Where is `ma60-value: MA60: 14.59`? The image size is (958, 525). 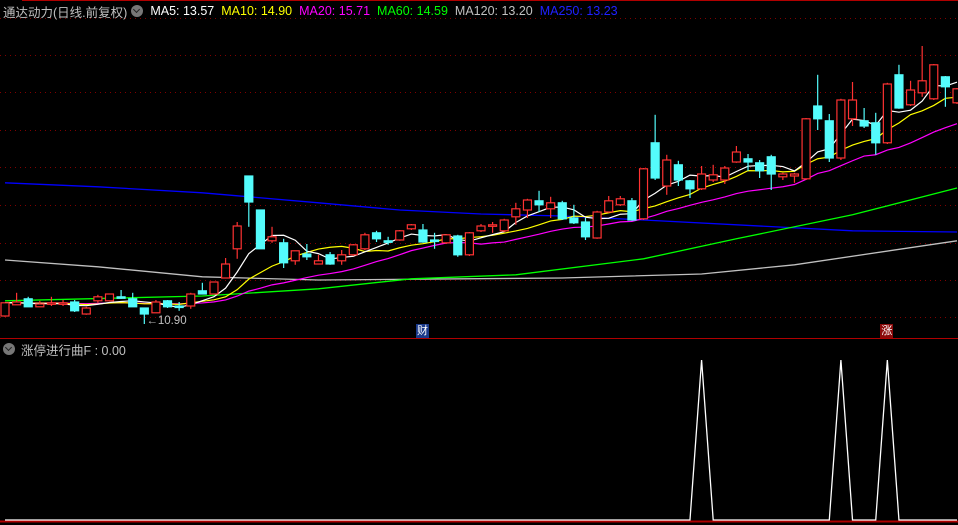 ma60-value: MA60: 14.59 is located at coordinates (412, 11).